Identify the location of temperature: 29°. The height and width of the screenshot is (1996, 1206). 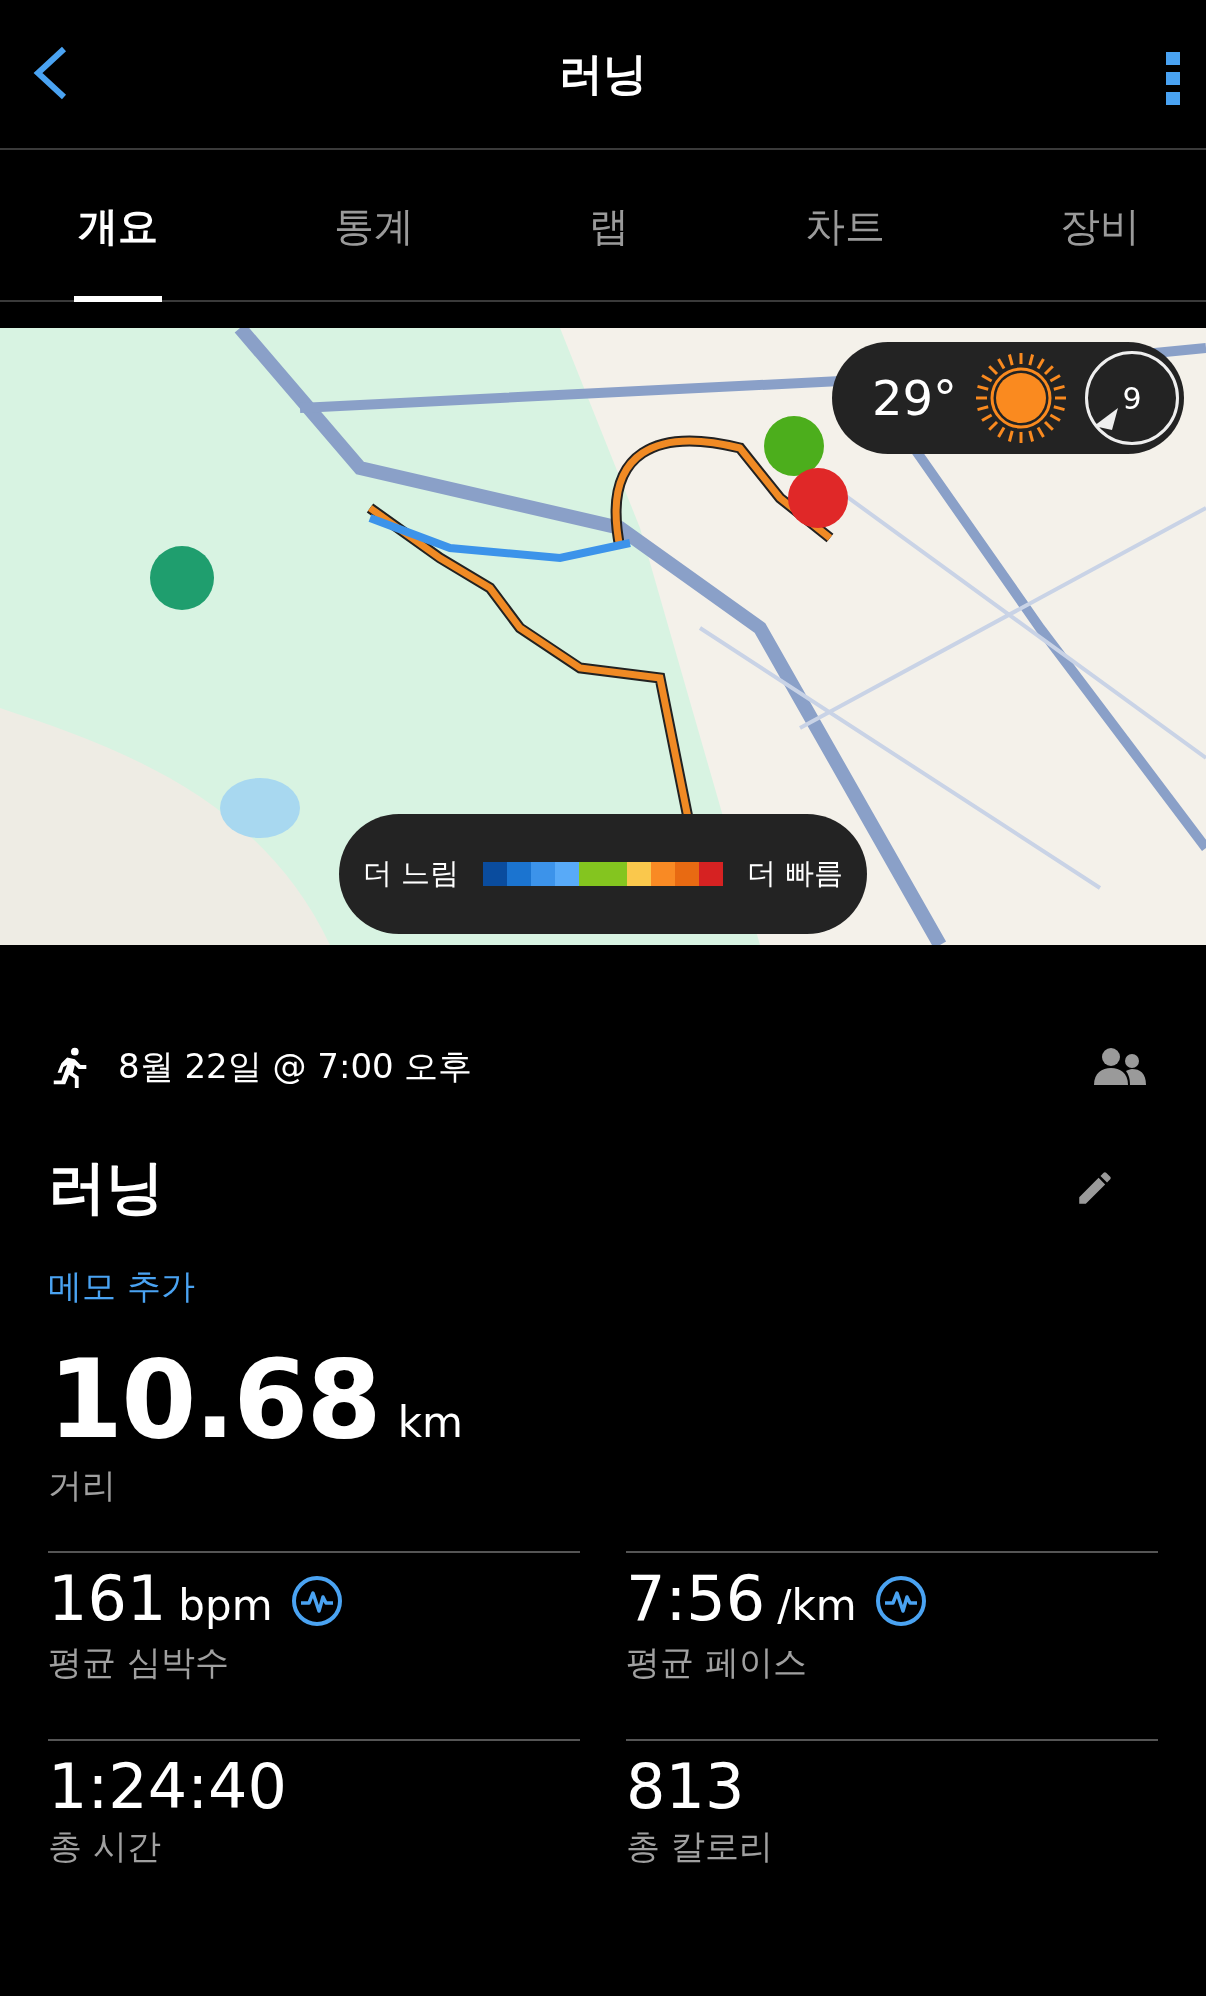
(915, 398).